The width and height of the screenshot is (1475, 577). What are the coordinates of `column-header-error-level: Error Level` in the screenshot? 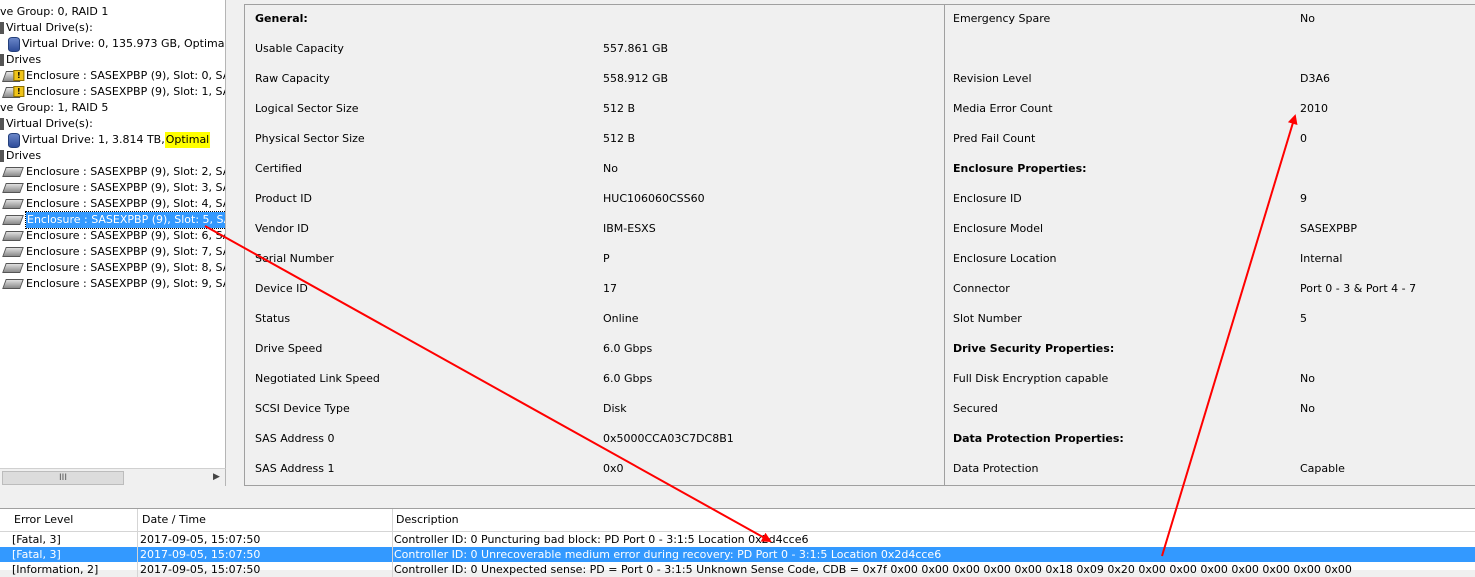 It's located at (74, 520).